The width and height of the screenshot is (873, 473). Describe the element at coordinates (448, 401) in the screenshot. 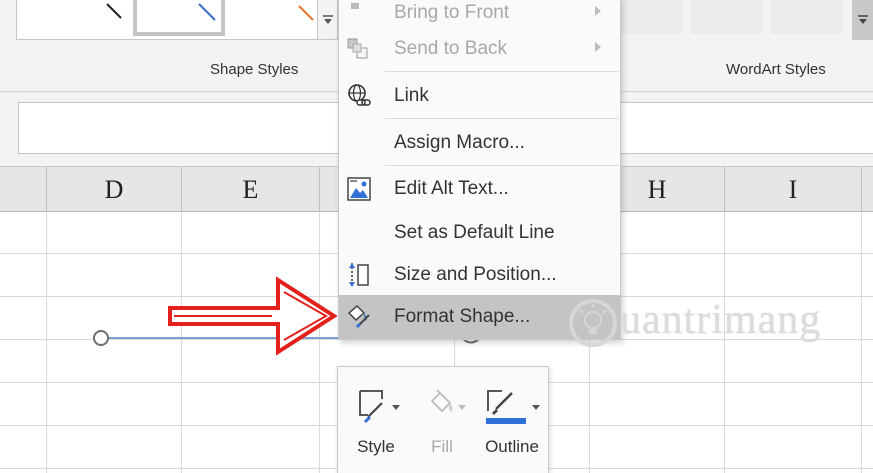

I see `fill-bucket-icon` at that location.